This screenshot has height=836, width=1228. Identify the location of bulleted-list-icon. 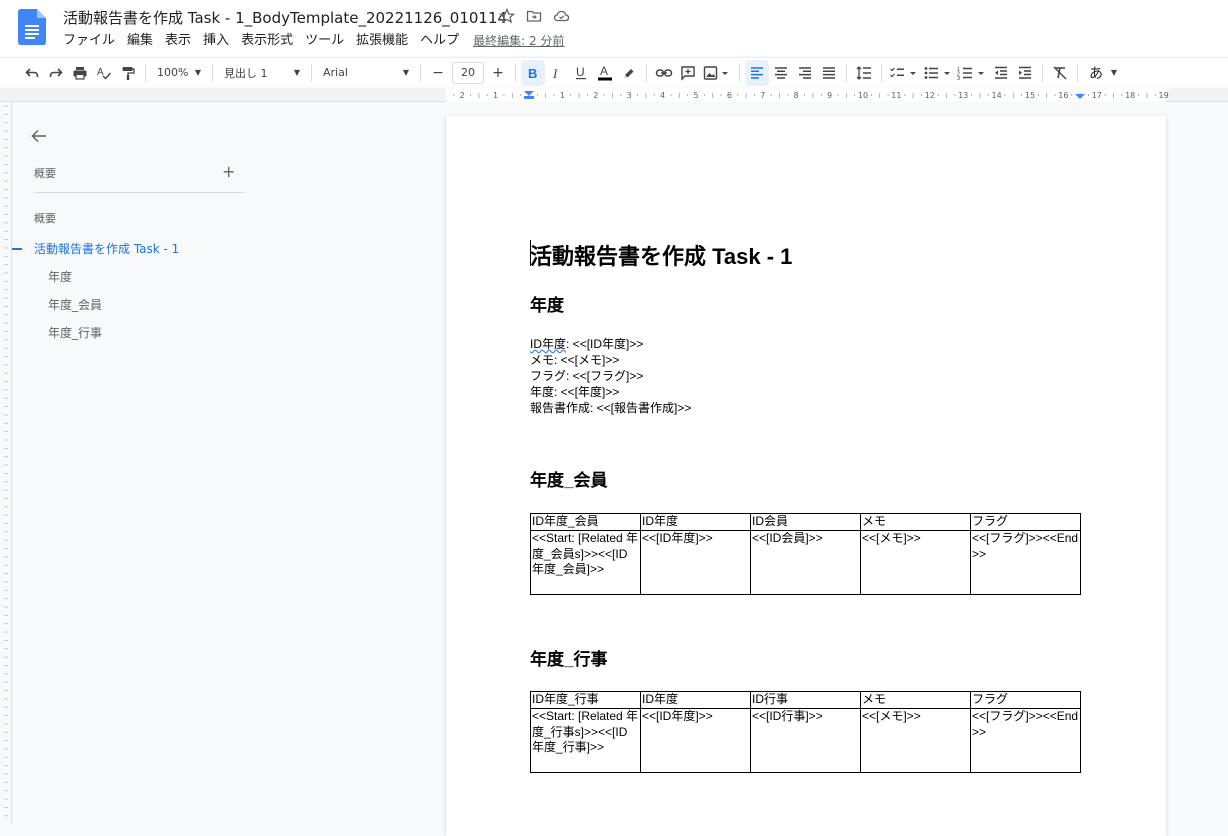
(938, 73).